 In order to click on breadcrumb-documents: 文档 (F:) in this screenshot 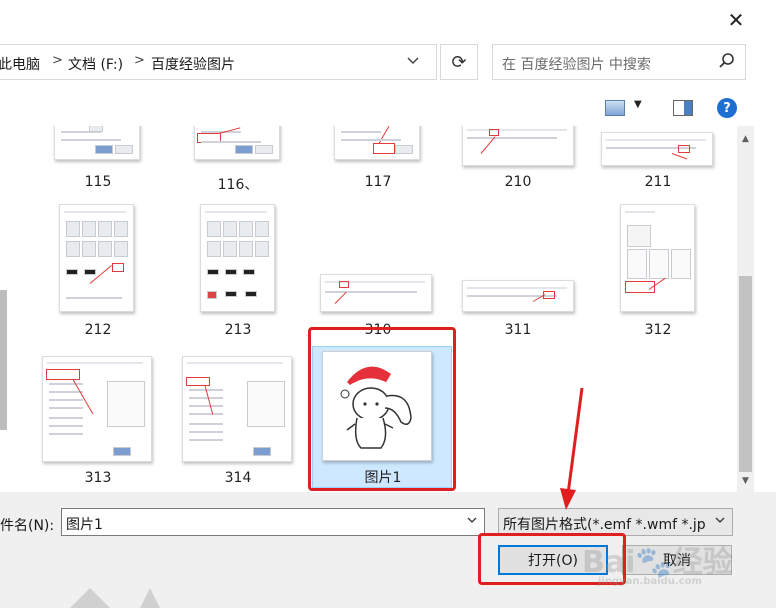, I will do `click(95, 64)`.